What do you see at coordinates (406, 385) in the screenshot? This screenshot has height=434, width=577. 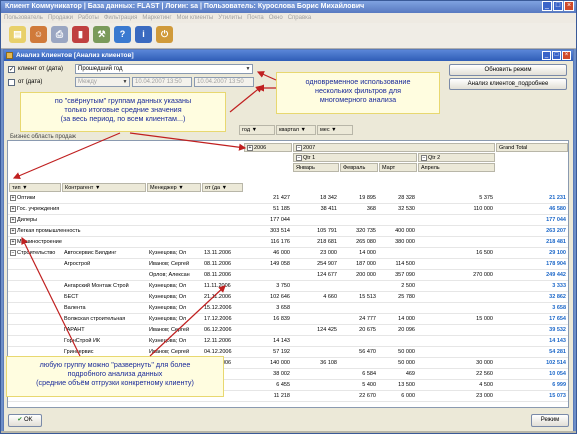 I see `value-cell: 13 500` at bounding box center [406, 385].